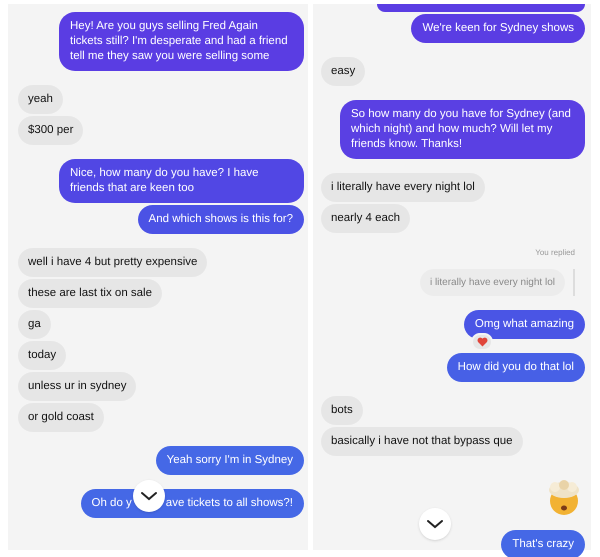 The height and width of the screenshot is (557, 600). Describe the element at coordinates (77, 386) in the screenshot. I see `received-message: unless ur in sydney` at that location.